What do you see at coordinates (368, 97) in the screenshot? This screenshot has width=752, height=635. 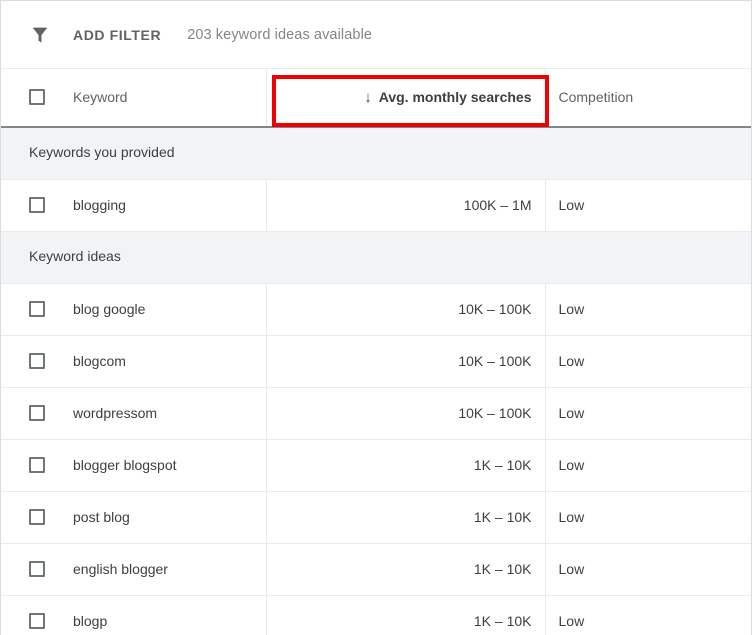 I see `arrow-down-icon: ↓` at bounding box center [368, 97].